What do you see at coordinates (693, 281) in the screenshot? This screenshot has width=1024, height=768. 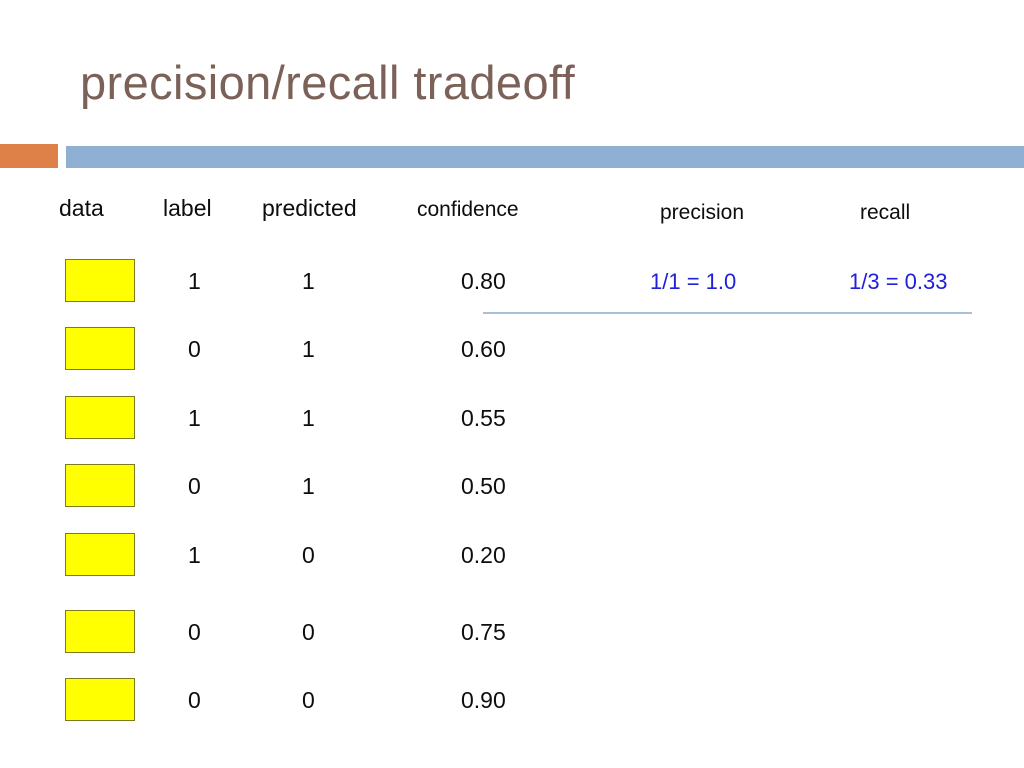 I see `cell-precision: 1/1 = 1.0` at bounding box center [693, 281].